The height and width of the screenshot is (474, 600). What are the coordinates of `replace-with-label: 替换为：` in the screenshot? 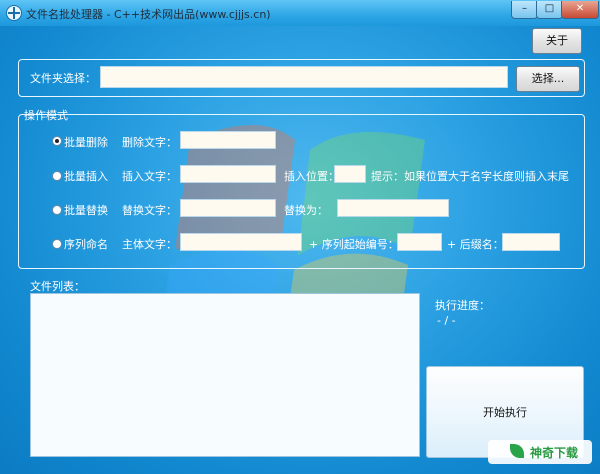 It's located at (306, 210).